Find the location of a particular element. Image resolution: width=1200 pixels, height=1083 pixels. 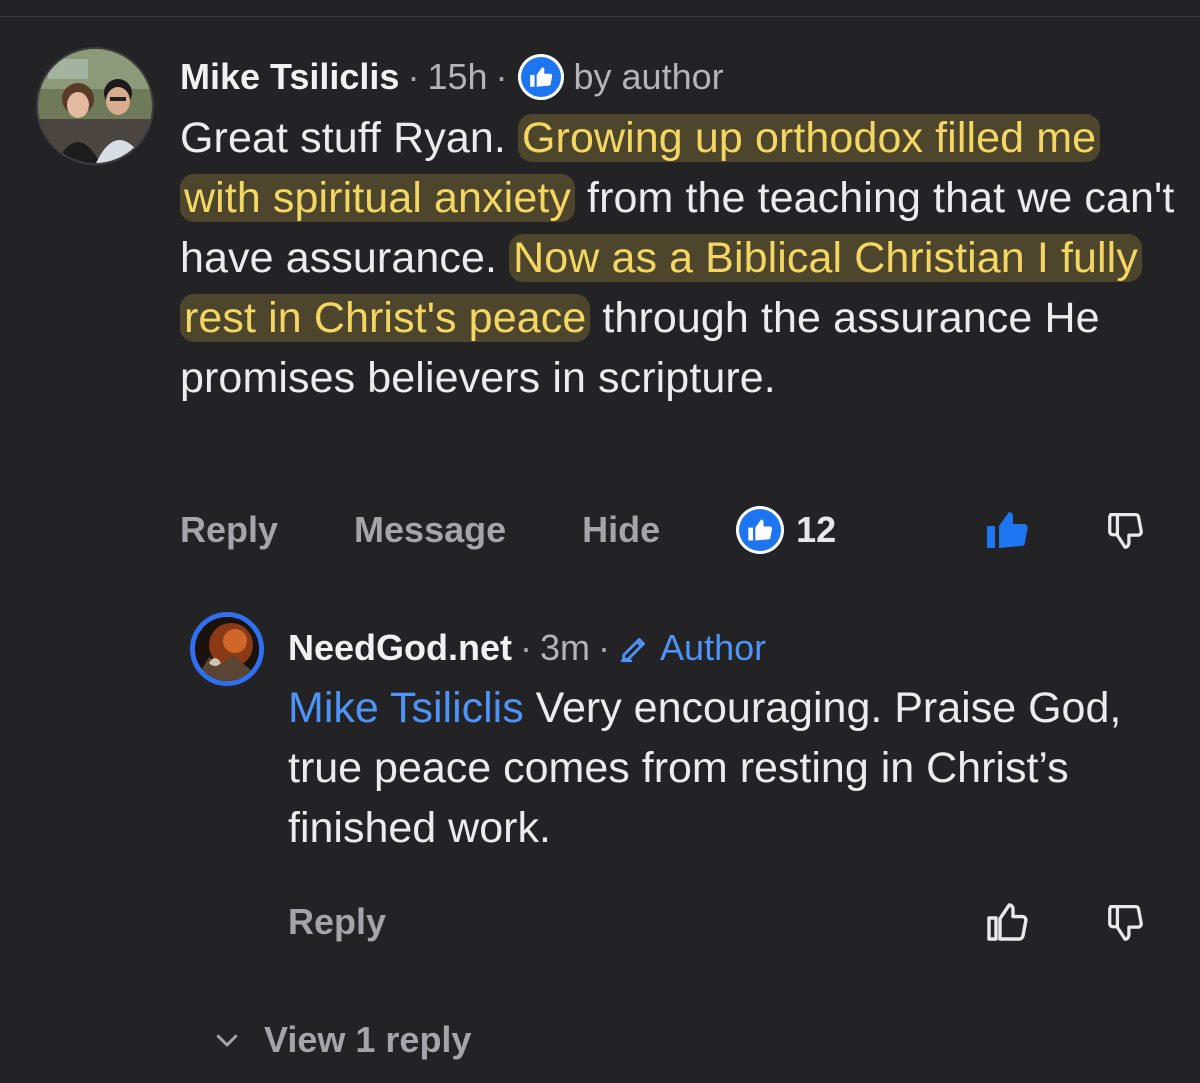

author-badge: Author is located at coordinates (692, 648).